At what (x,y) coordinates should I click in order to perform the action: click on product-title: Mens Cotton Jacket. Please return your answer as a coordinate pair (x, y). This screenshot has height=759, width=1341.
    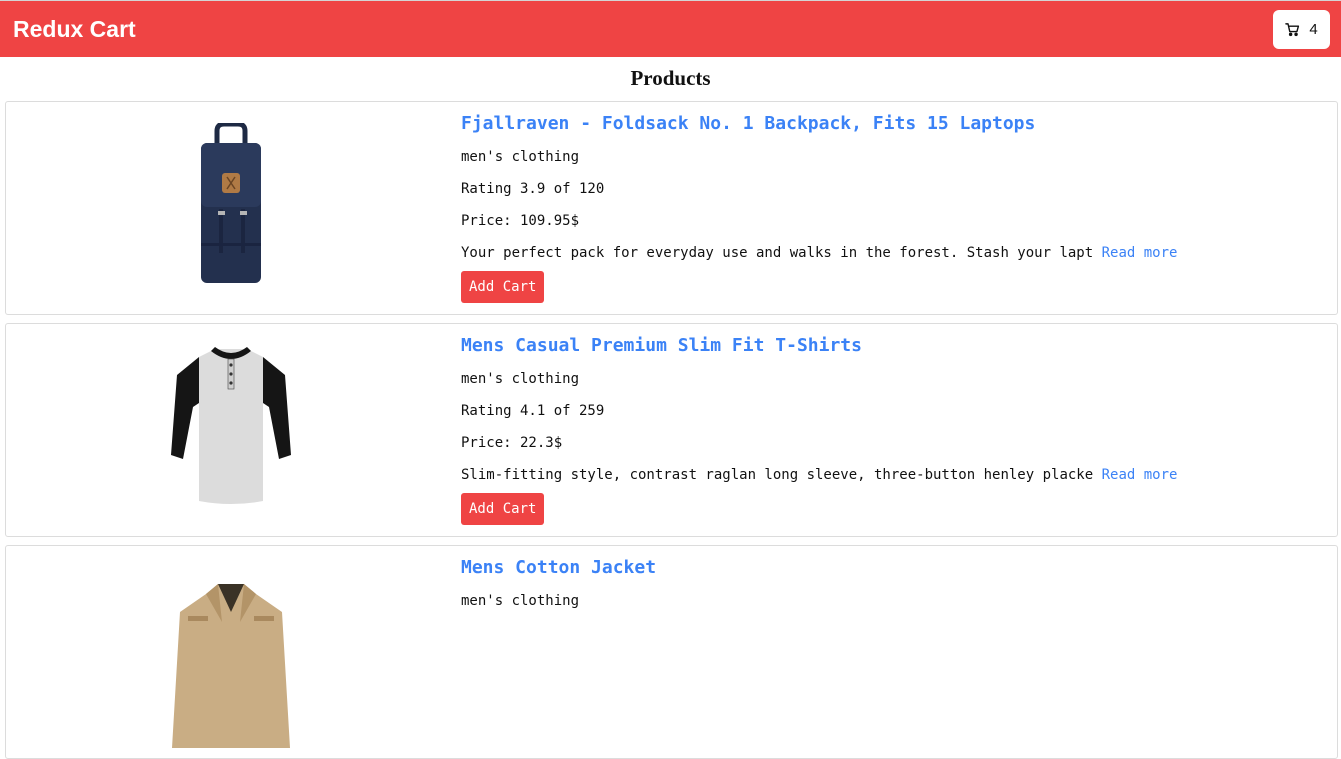
    Looking at the image, I should click on (894, 568).